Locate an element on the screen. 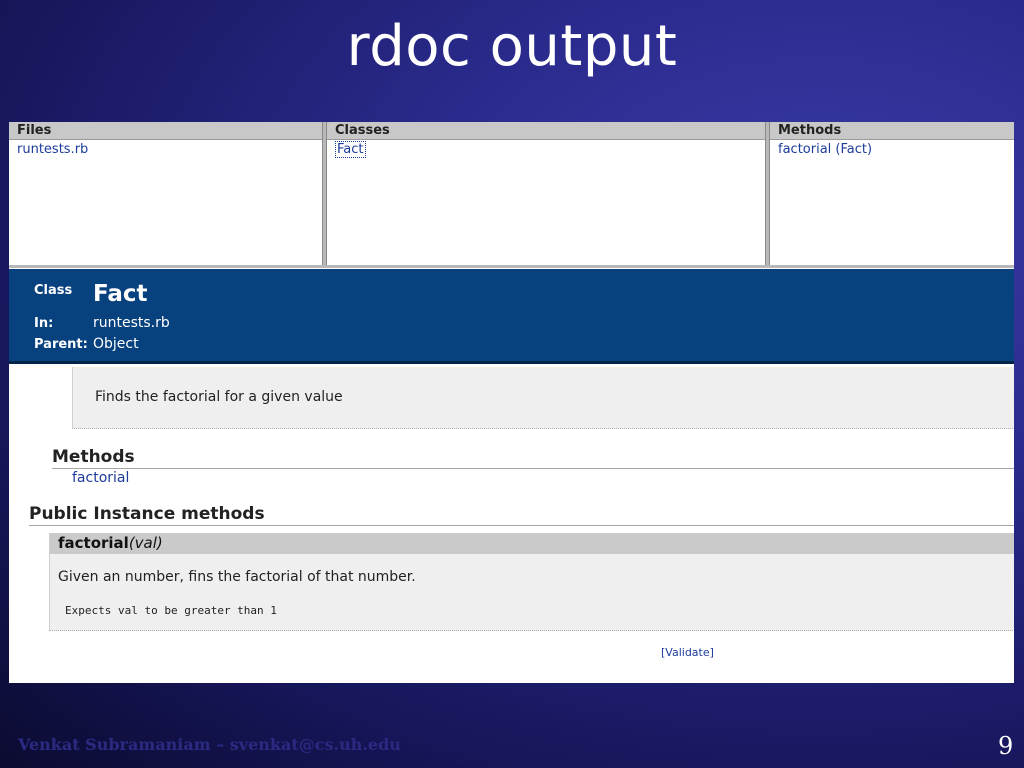 This screenshot has width=1024, height=768. classes-frame: Classes Fact is located at coordinates (546, 193).